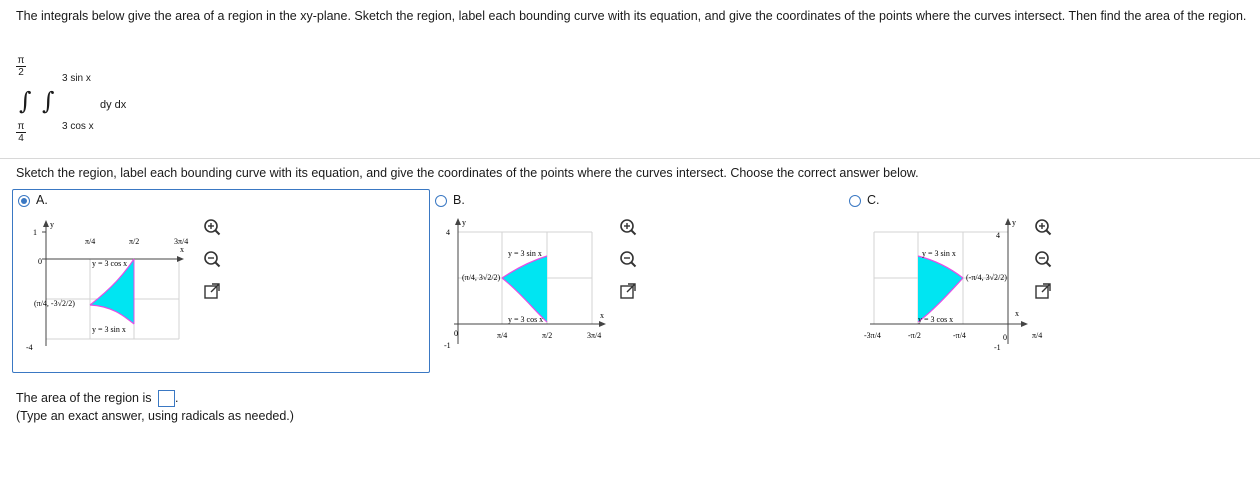 The image size is (1260, 480). What do you see at coordinates (21, 126) in the screenshot?
I see `outer-lower-num: π` at bounding box center [21, 126].